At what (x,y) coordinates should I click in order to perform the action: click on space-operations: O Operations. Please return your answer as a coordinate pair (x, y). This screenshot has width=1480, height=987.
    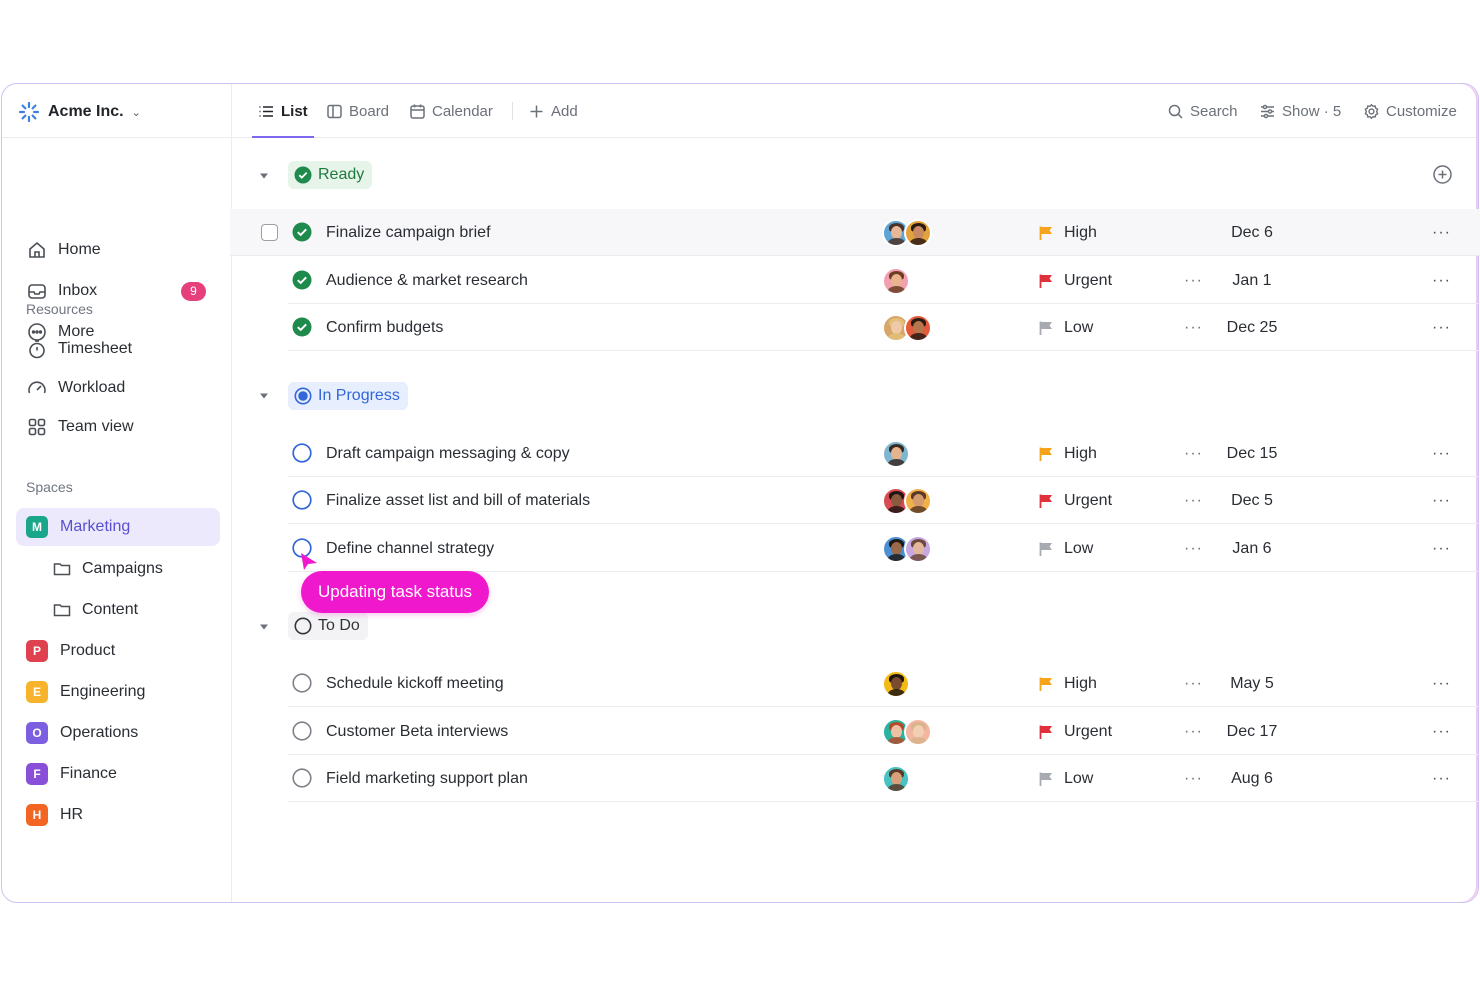
    Looking at the image, I should click on (118, 733).